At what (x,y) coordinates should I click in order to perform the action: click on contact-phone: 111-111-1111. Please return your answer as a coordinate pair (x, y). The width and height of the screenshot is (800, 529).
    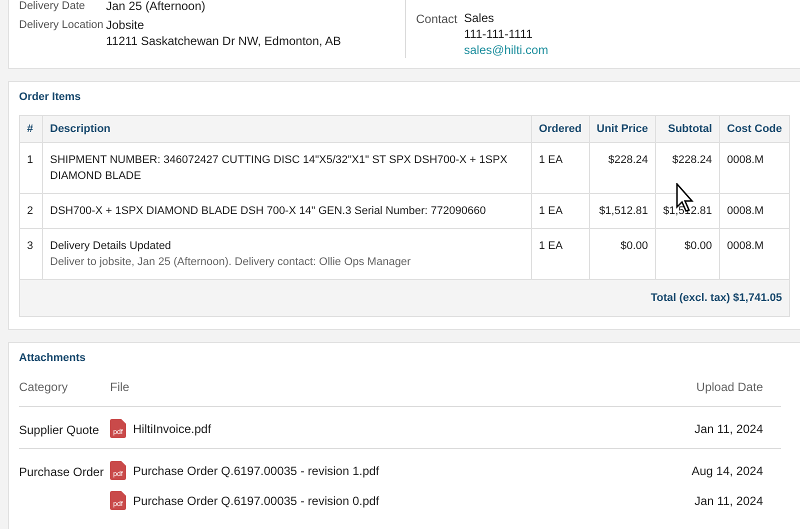
    Looking at the image, I should click on (499, 34).